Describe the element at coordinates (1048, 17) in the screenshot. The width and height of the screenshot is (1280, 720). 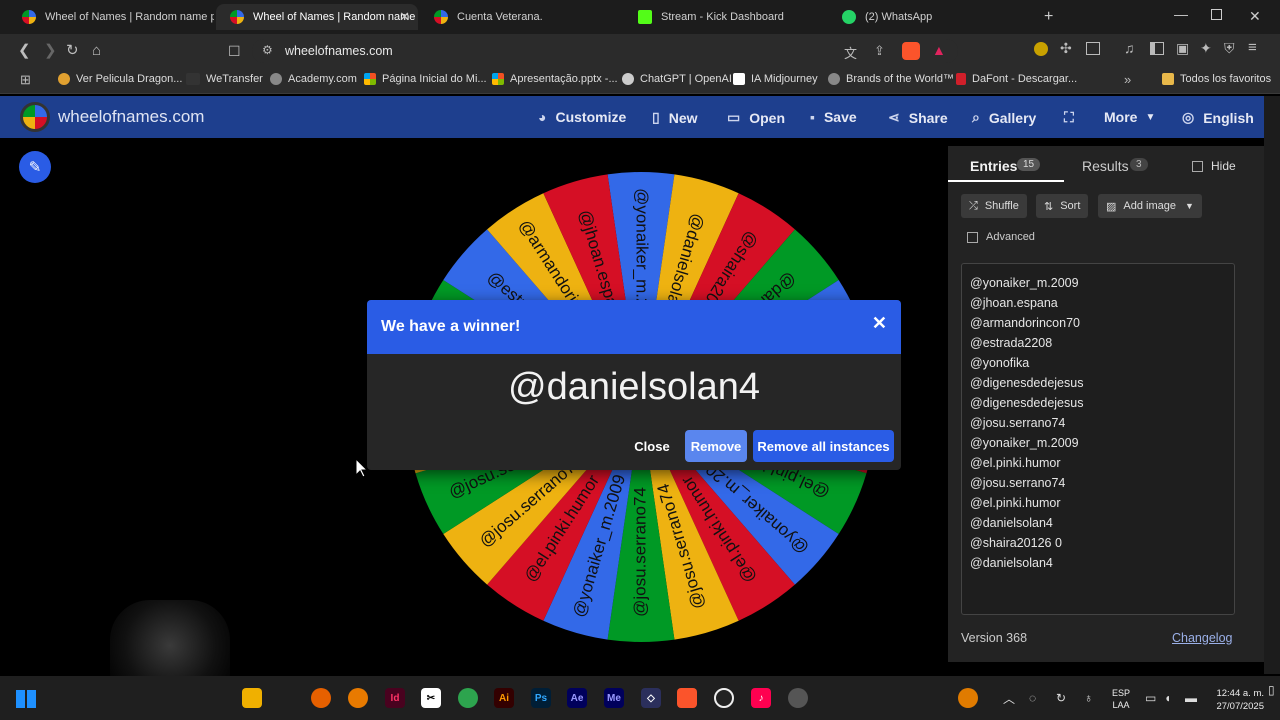
I see `new-tab-icon: +` at that location.